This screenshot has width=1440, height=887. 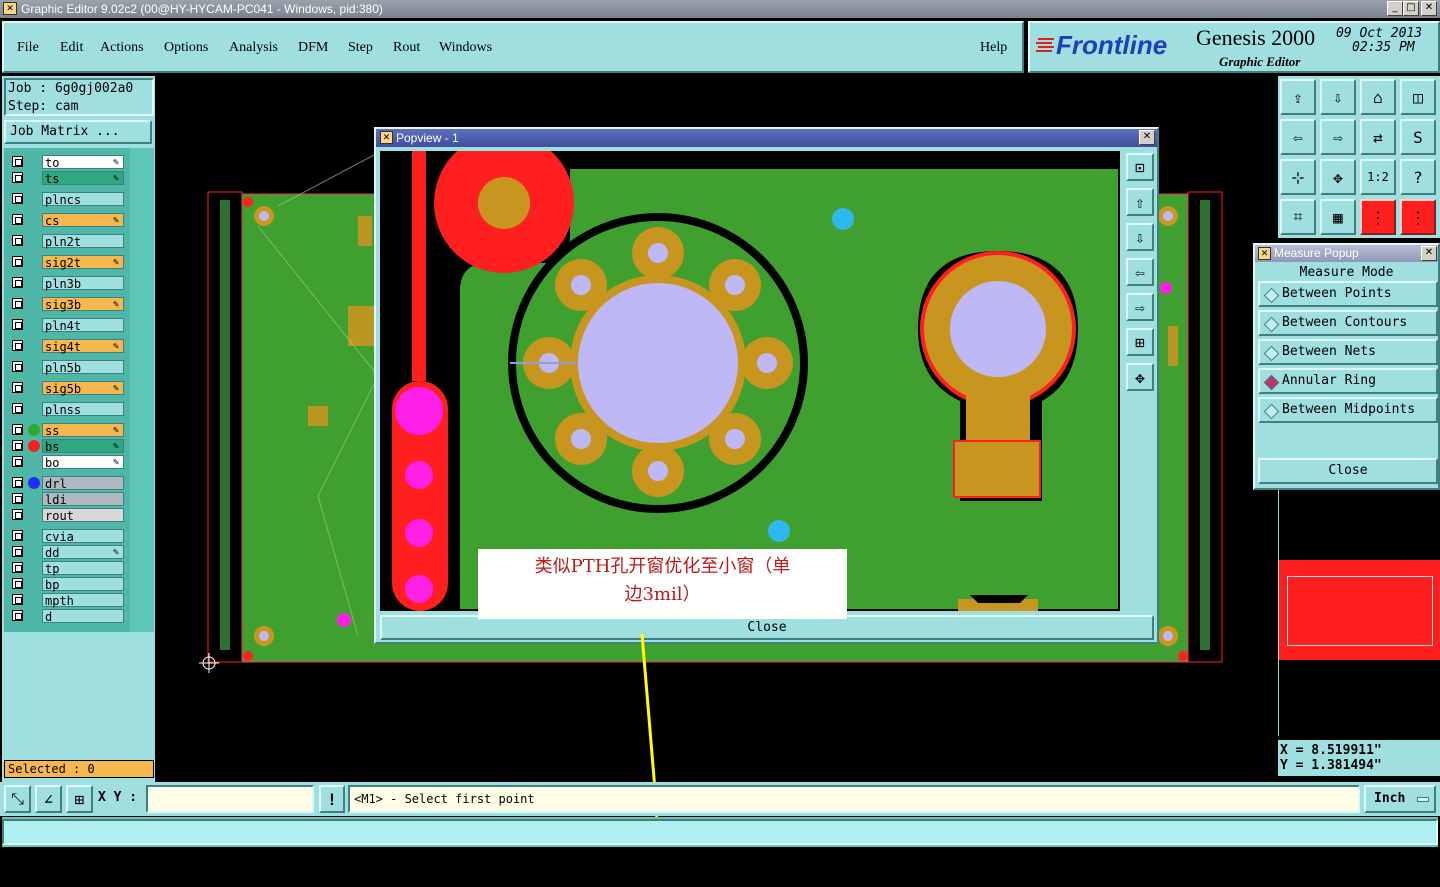 What do you see at coordinates (1418, 217) in the screenshot?
I see `layer-stack-active-icon: ⋮` at bounding box center [1418, 217].